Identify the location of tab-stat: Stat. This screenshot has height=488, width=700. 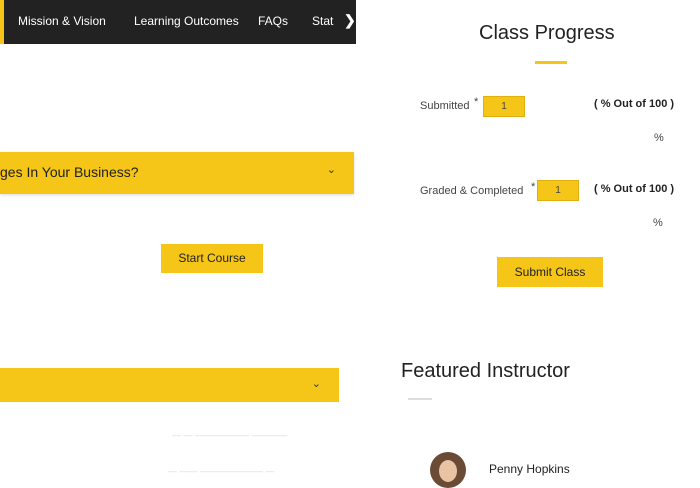
(322, 21).